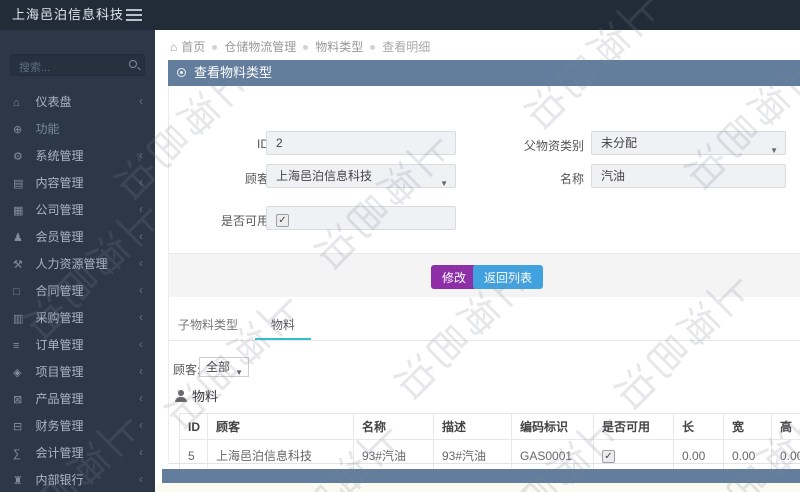 This screenshot has width=800, height=492. What do you see at coordinates (552, 455) in the screenshot?
I see `cell-code: GAS0001` at bounding box center [552, 455].